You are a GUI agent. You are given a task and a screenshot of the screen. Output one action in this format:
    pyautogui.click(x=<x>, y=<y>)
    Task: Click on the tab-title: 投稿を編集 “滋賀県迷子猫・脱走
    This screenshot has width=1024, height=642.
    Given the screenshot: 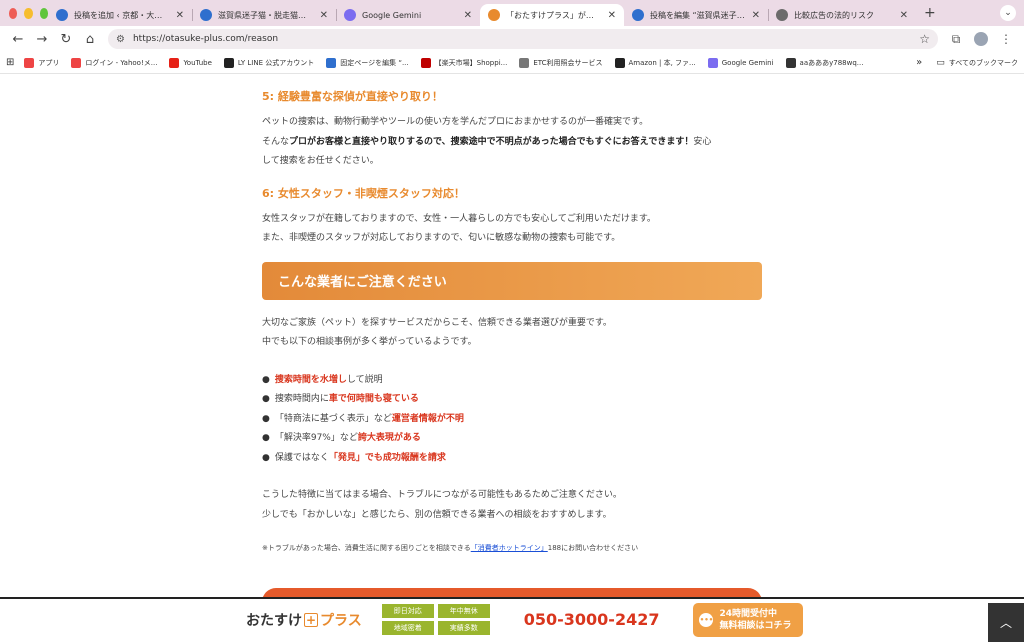 What is the action you would take?
    pyautogui.click(x=698, y=15)
    